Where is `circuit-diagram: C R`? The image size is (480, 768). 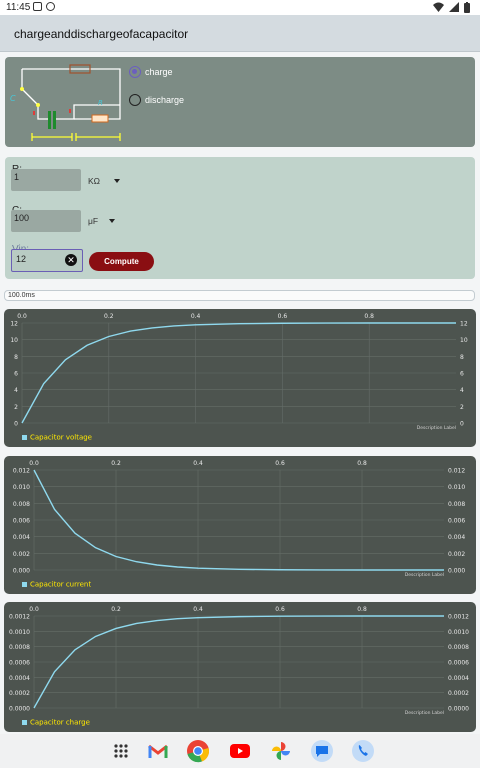
circuit-diagram: C R is located at coordinates (65, 102).